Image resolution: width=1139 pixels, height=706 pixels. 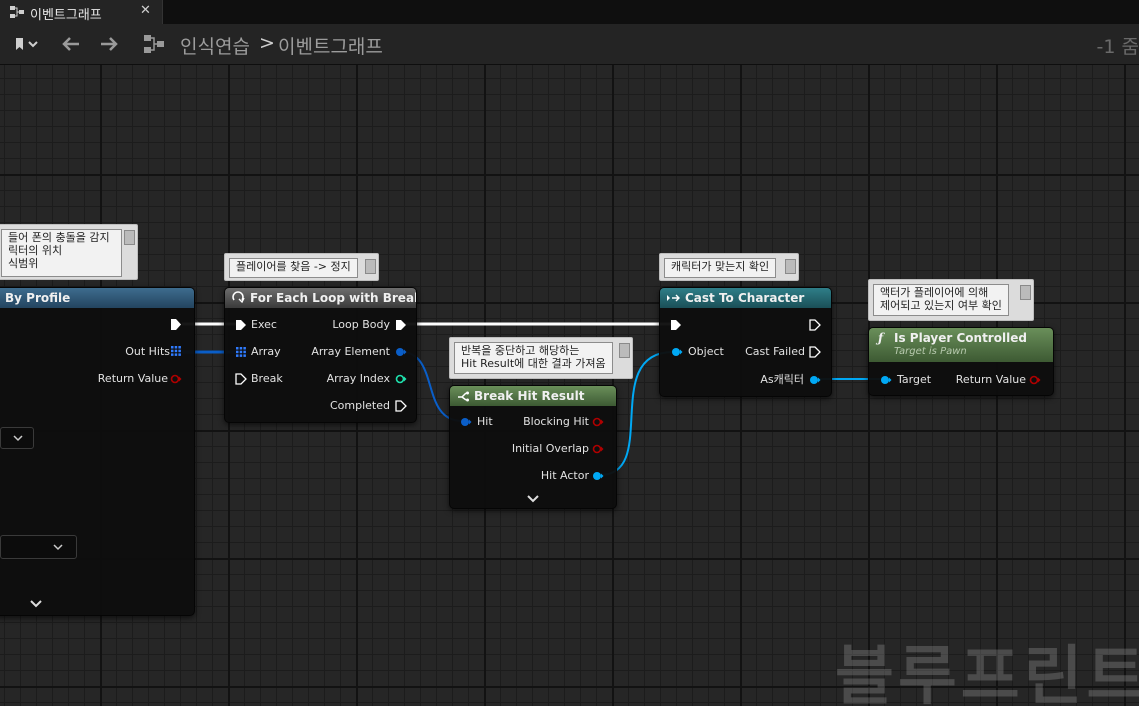 What do you see at coordinates (720, 268) in the screenshot?
I see `comment-text: 캐릭터가 맞는지 확인` at bounding box center [720, 268].